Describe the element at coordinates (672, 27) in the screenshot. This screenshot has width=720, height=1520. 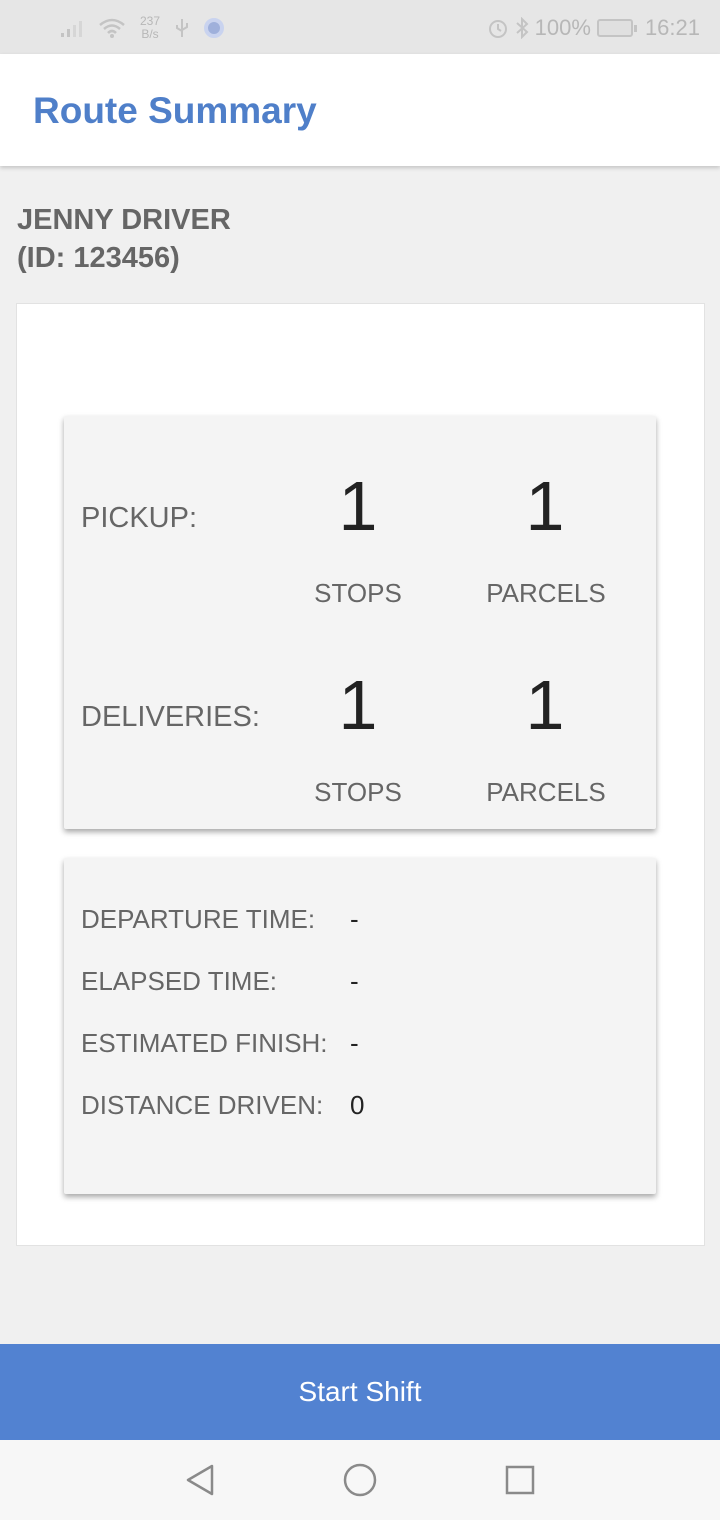
I see `clock: 16:21` at that location.